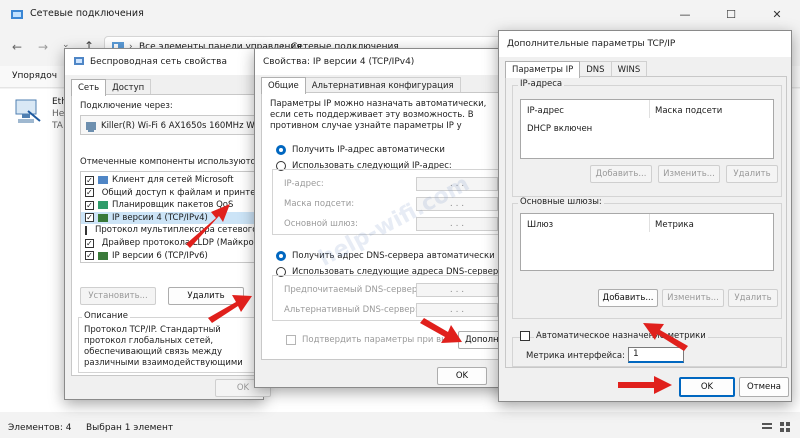  Describe the element at coordinates (89, 87) in the screenshot. I see `tab-network: Сеть` at that location.